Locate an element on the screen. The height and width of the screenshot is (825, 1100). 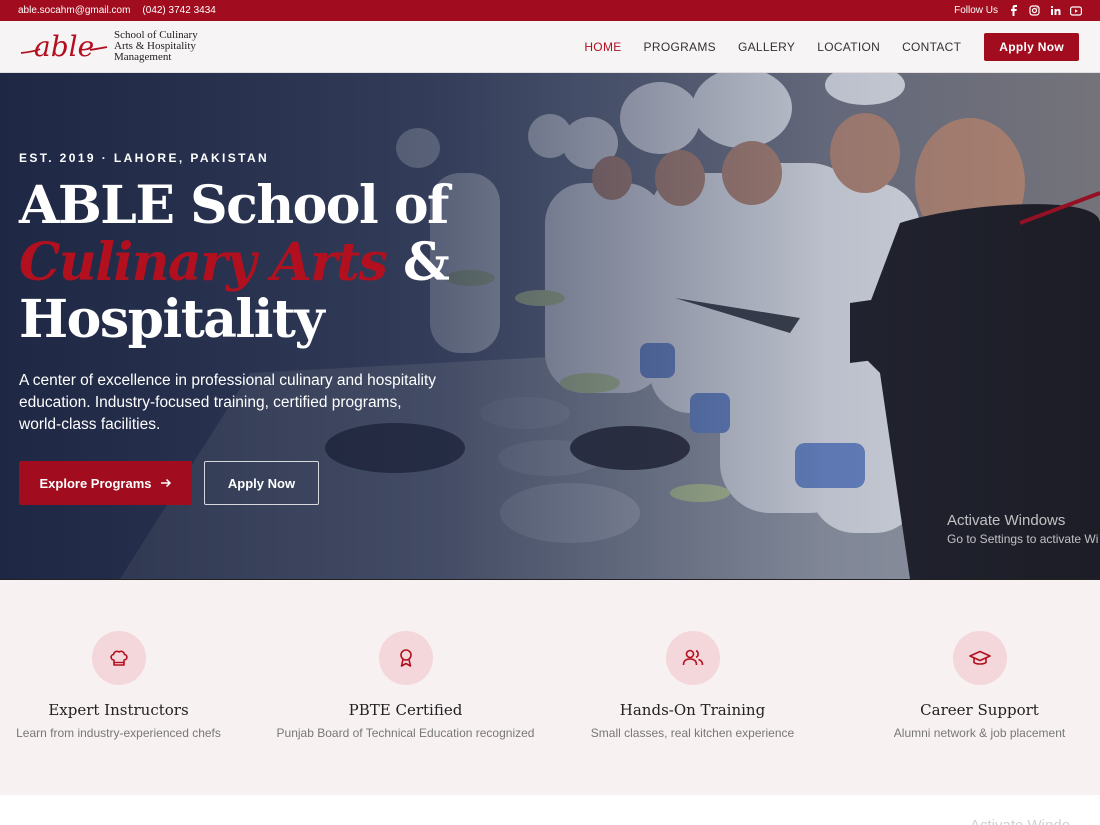
able-logo-mark: able is located at coordinates (64, 47).